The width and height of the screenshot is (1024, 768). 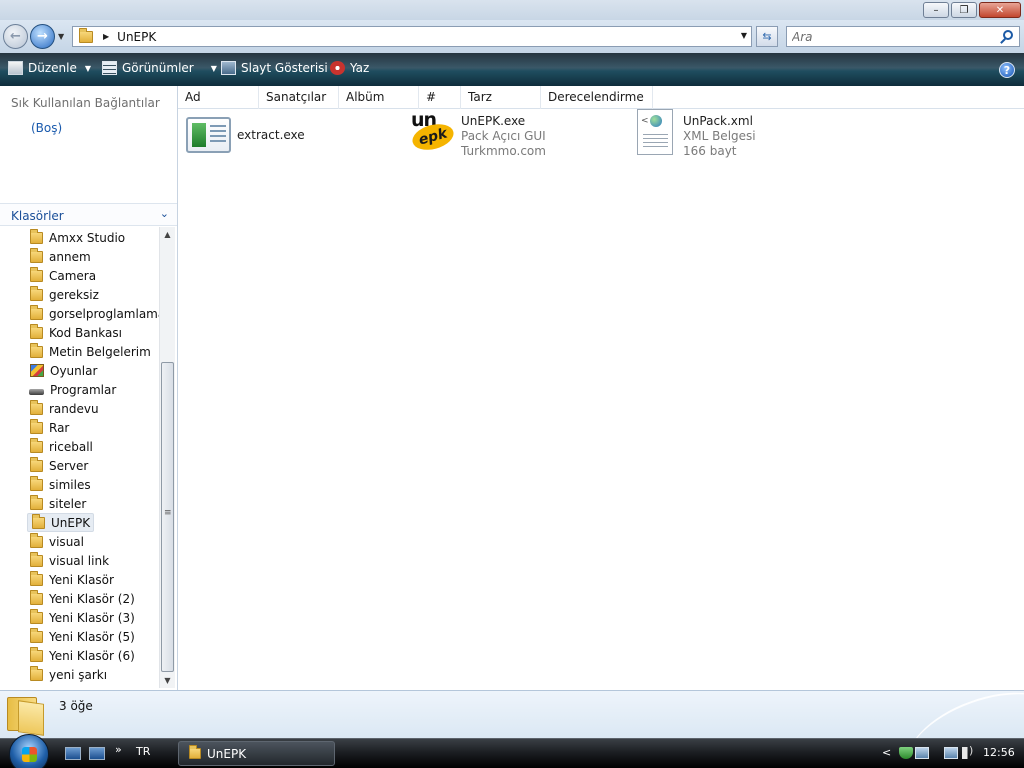 What do you see at coordinates (167, 517) in the screenshot?
I see `scroll-thumb` at bounding box center [167, 517].